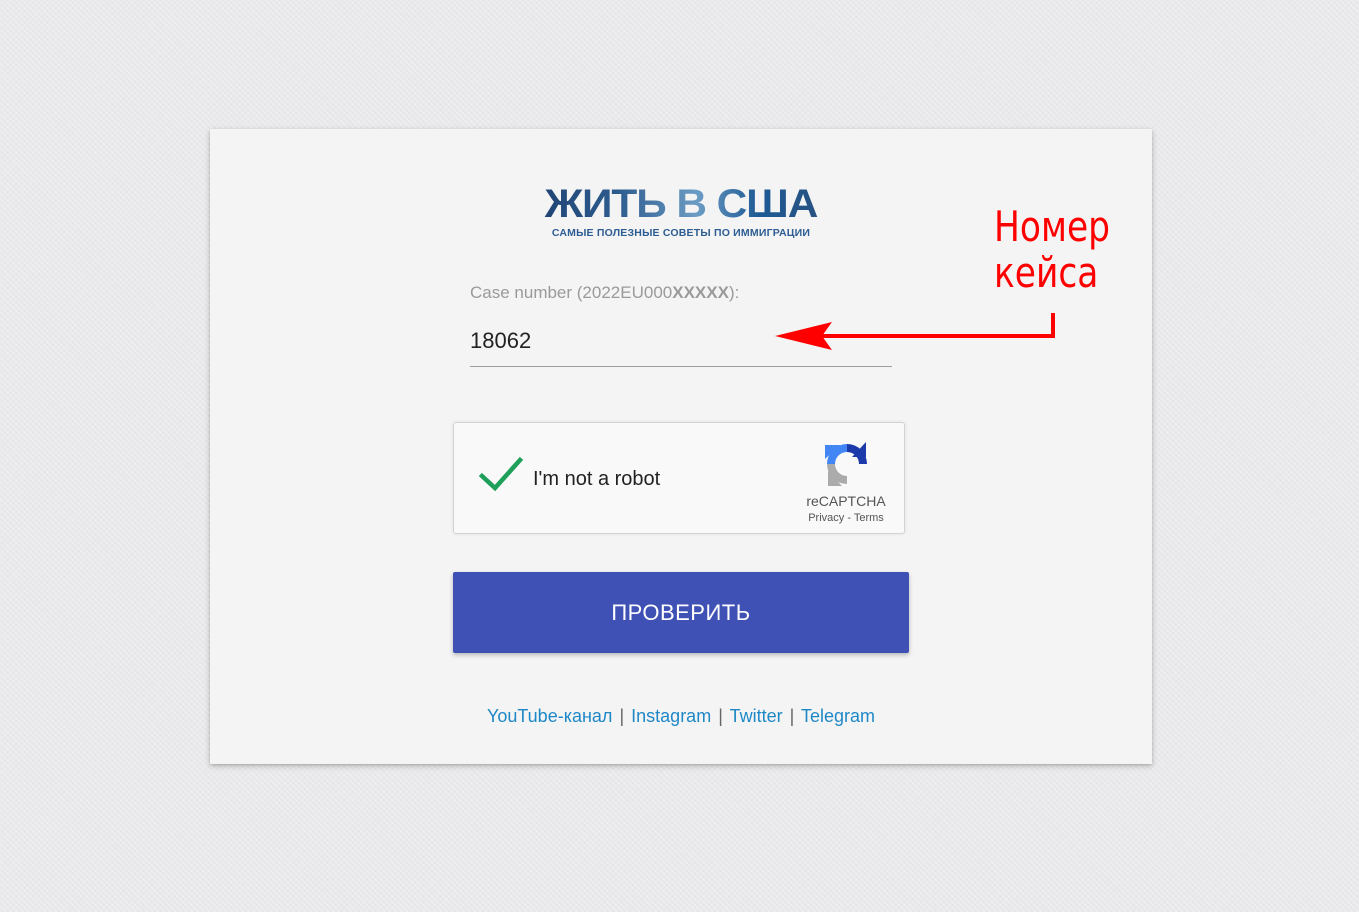 Image resolution: width=1359 pixels, height=912 pixels. I want to click on recaptcha-terms-link: Terms, so click(869, 518).